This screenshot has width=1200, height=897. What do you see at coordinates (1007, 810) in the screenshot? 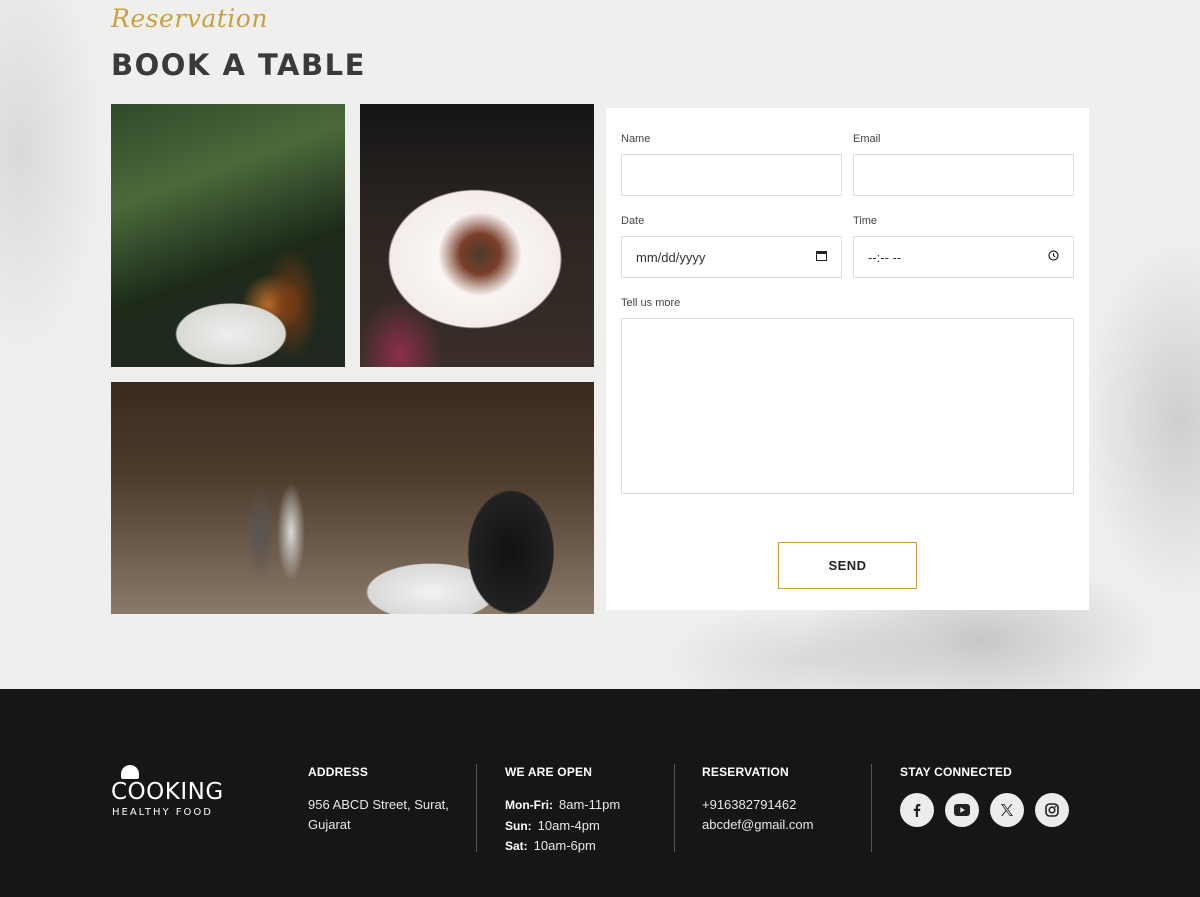
I see `x-icon` at bounding box center [1007, 810].